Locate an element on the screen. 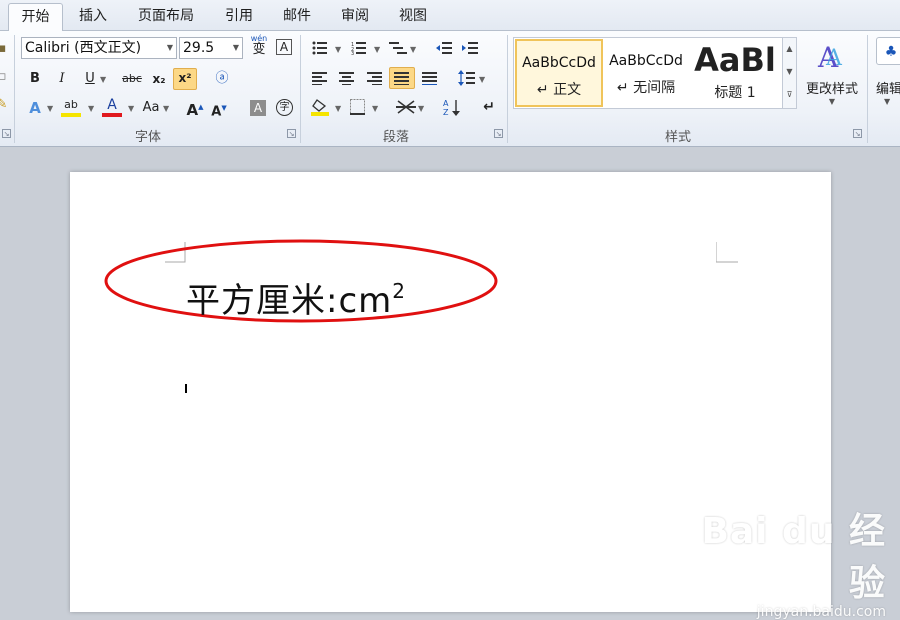  show-marks-icon: ↵ is located at coordinates (489, 107).